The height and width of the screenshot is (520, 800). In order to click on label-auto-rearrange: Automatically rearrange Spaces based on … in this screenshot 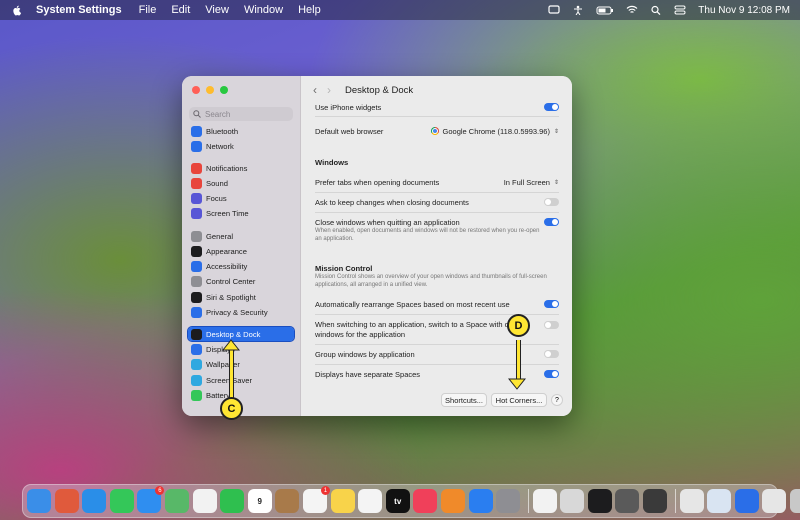, I will do `click(412, 304)`.